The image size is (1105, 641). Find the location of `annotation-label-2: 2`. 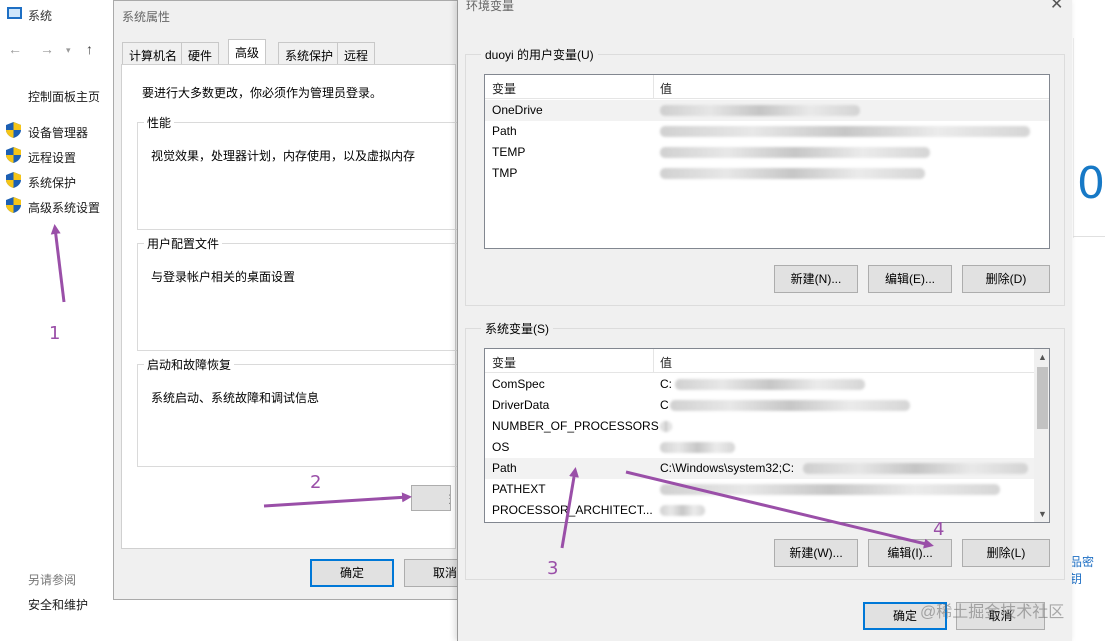

annotation-label-2: 2 is located at coordinates (316, 482).